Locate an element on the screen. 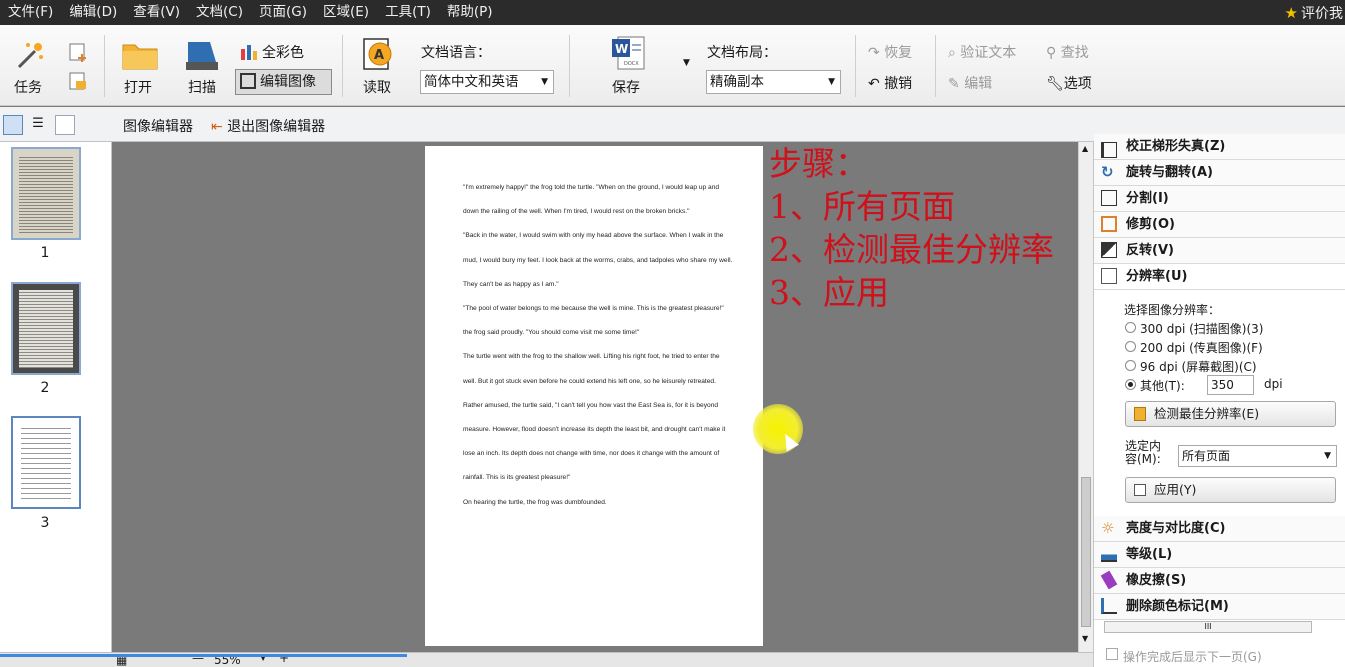 This screenshot has width=1345, height=667. step-item: 1、所有页面 is located at coordinates (862, 206).